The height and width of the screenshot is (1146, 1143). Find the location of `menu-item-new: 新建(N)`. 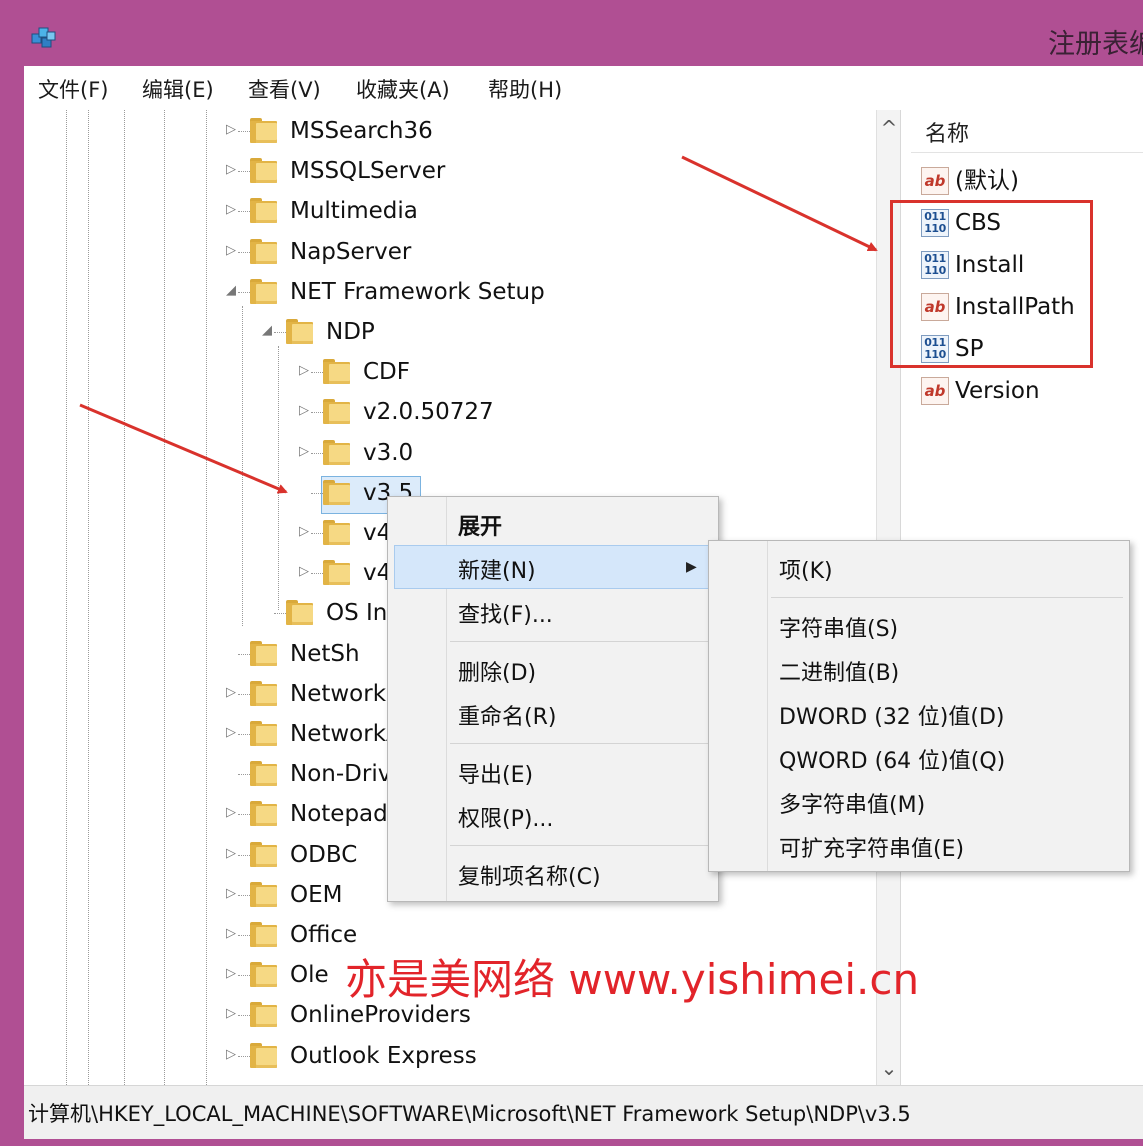

menu-item-new: 新建(N) is located at coordinates (497, 569).